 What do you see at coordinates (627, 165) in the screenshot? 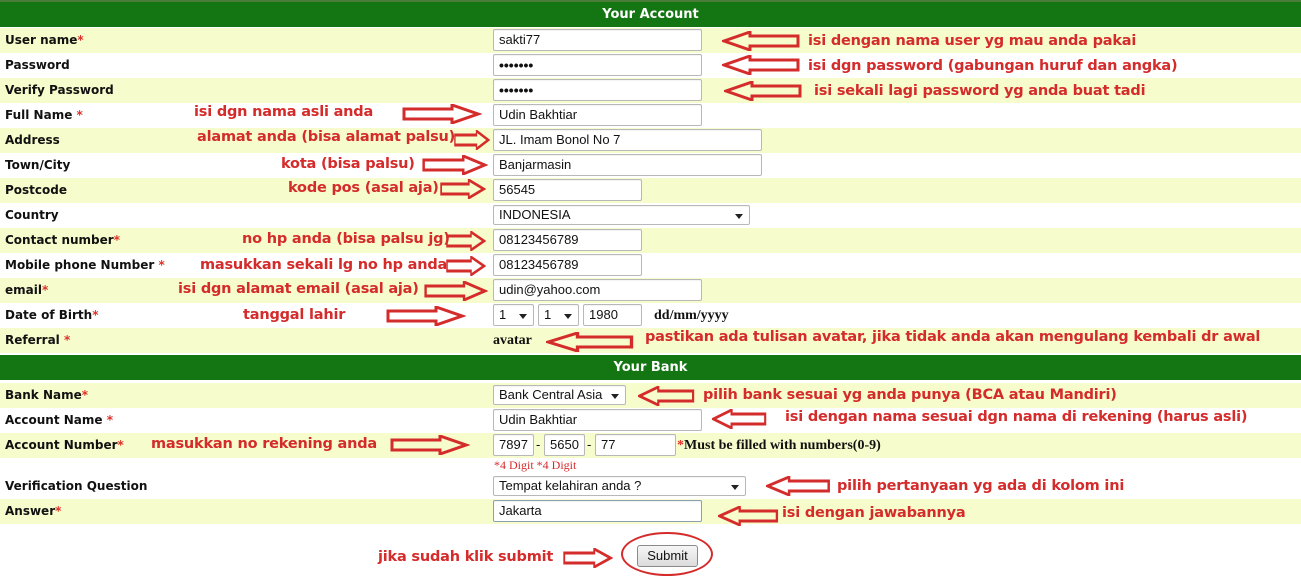
I see `town-input: Banjarmasin` at bounding box center [627, 165].